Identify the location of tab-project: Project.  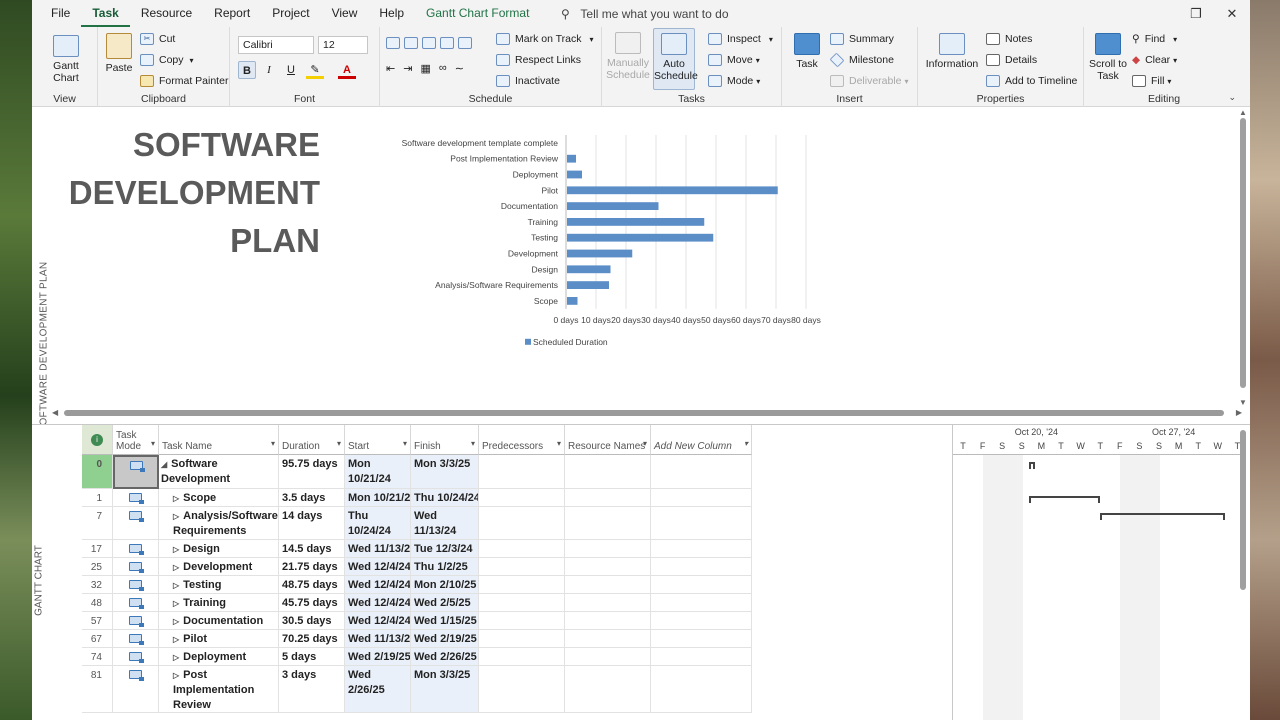
(290, 13).